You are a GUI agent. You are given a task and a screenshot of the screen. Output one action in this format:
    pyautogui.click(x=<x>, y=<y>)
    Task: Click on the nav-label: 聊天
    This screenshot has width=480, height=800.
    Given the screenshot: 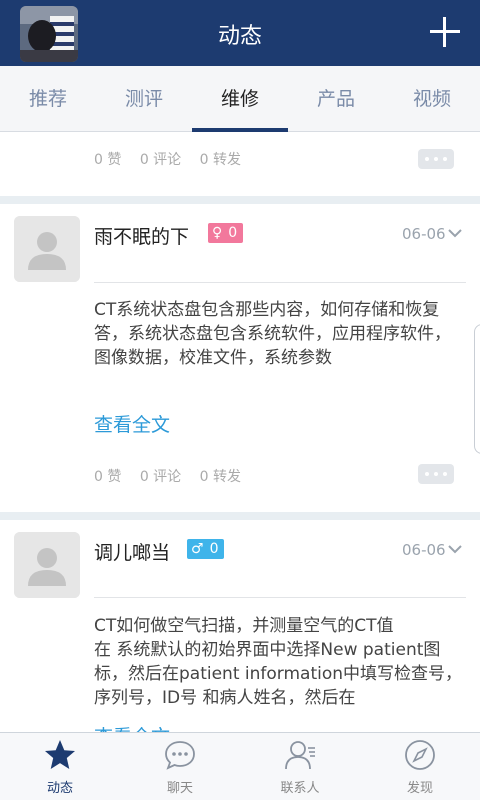 What is the action you would take?
    pyautogui.click(x=179, y=788)
    